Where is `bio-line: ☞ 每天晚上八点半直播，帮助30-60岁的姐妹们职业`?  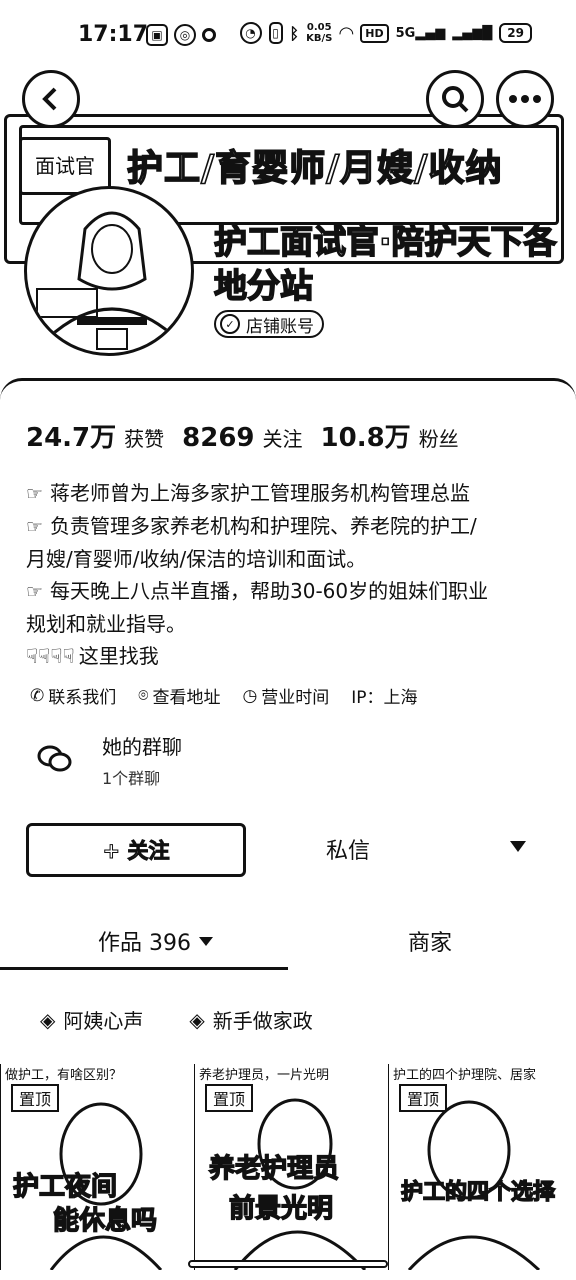 bio-line: ☞ 每天晚上八点半直播，帮助30-60岁的姐妹们职业 is located at coordinates (291, 591).